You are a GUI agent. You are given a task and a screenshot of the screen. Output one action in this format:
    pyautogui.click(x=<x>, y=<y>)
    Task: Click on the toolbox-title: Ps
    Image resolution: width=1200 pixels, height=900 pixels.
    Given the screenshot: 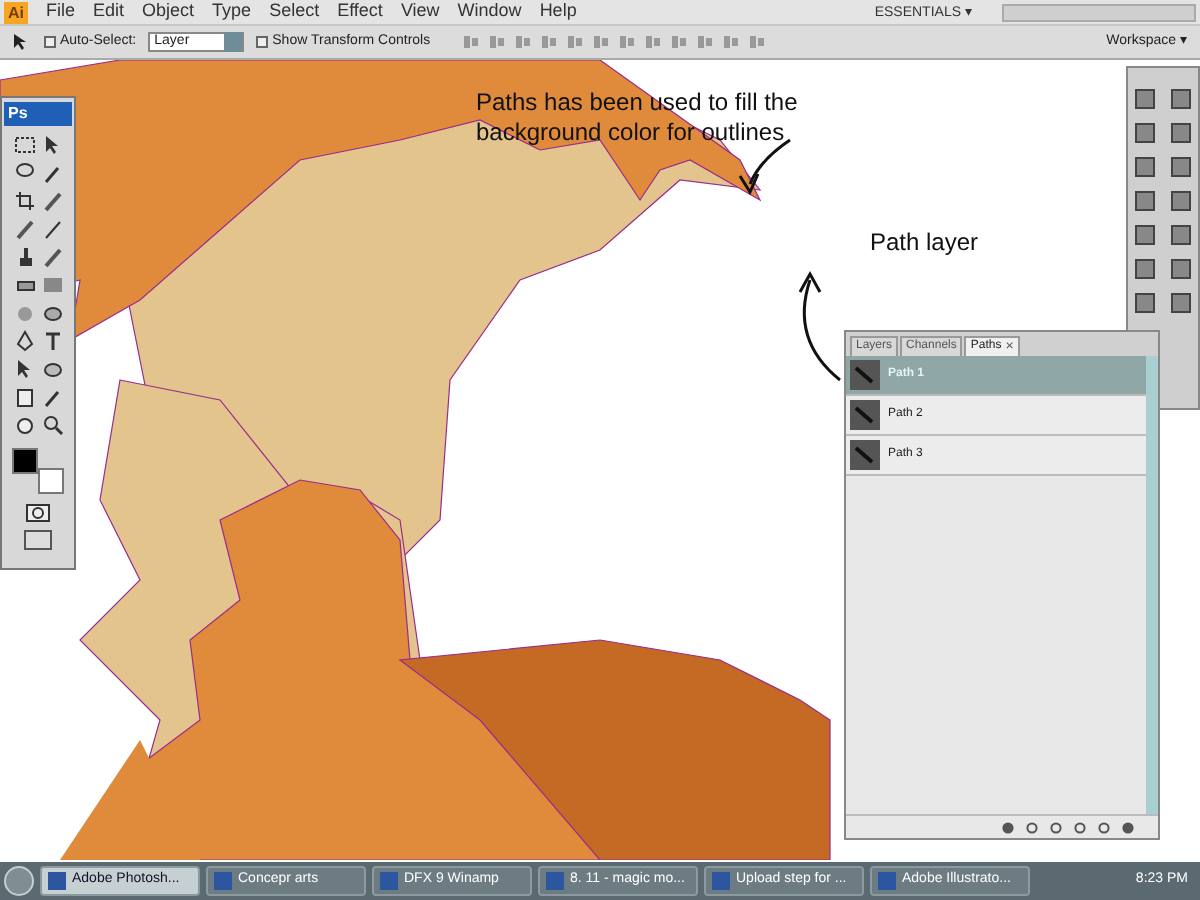 What is the action you would take?
    pyautogui.click(x=38, y=114)
    